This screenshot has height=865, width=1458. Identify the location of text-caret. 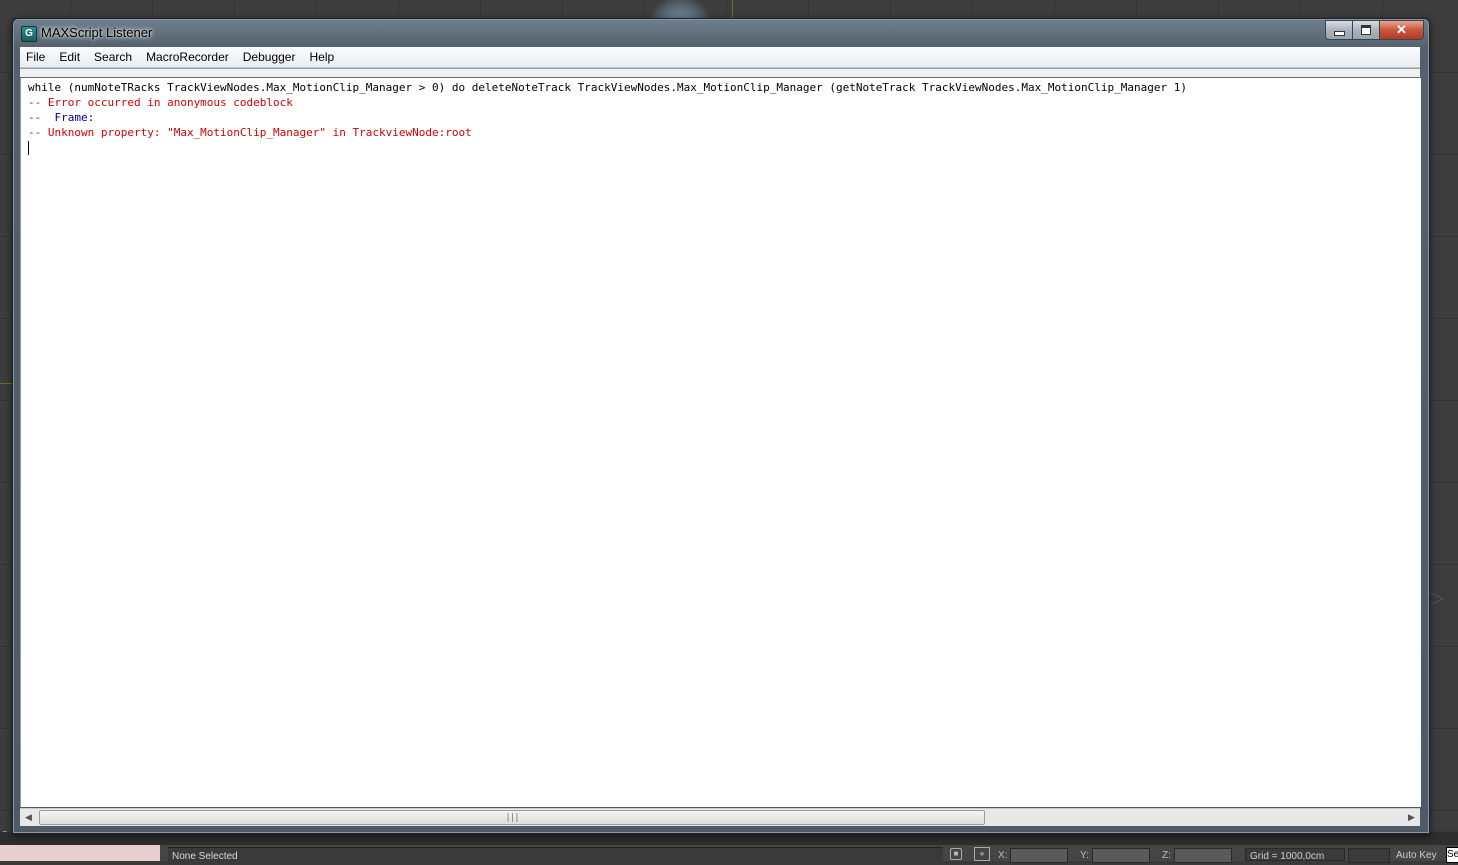
(28, 148).